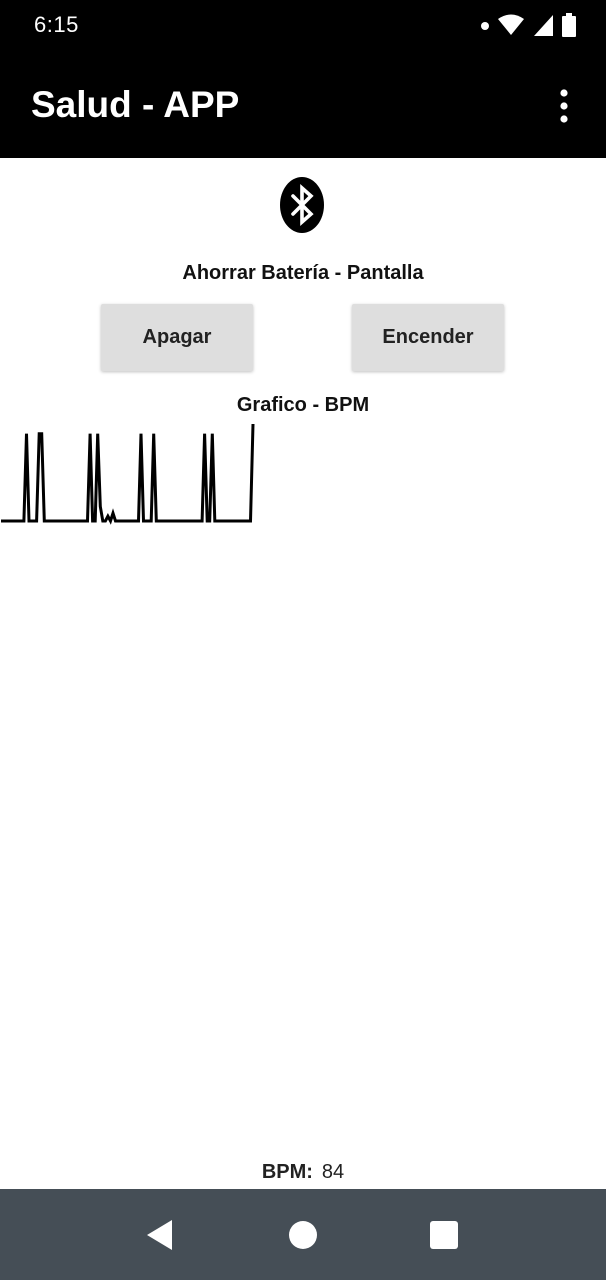 Image resolution: width=606 pixels, height=1280 pixels. I want to click on status-icons, so click(528, 27).